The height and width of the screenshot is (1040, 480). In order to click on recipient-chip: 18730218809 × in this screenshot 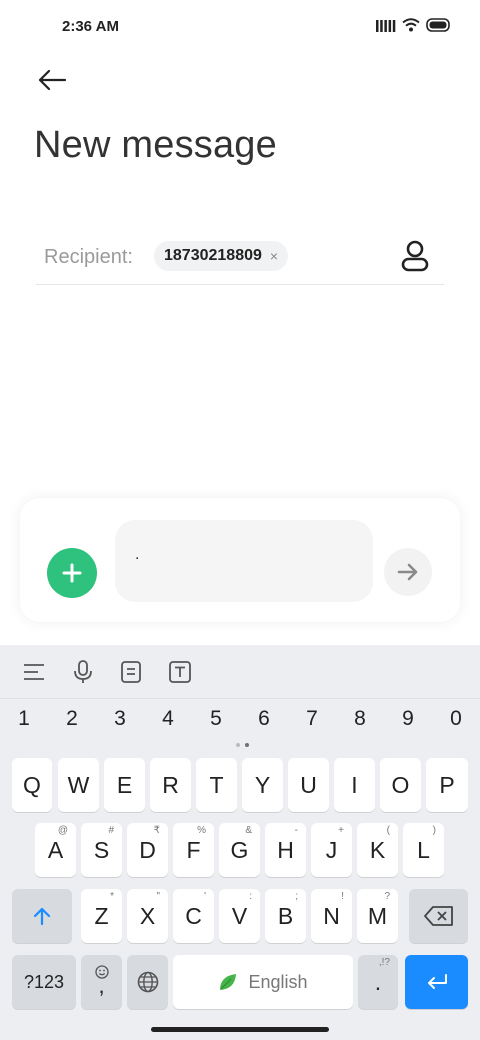, I will do `click(221, 256)`.